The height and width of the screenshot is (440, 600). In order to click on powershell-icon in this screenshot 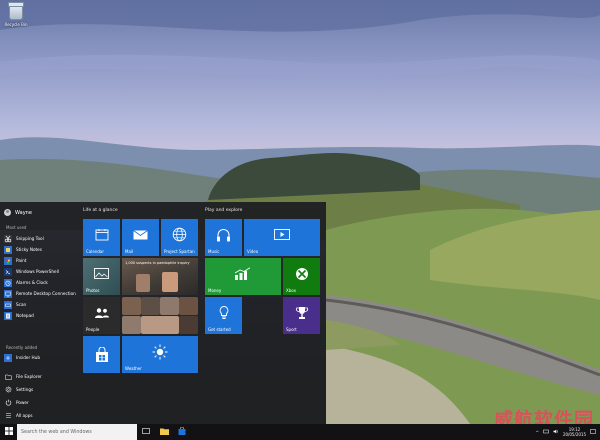, I will do `click(8, 271)`.